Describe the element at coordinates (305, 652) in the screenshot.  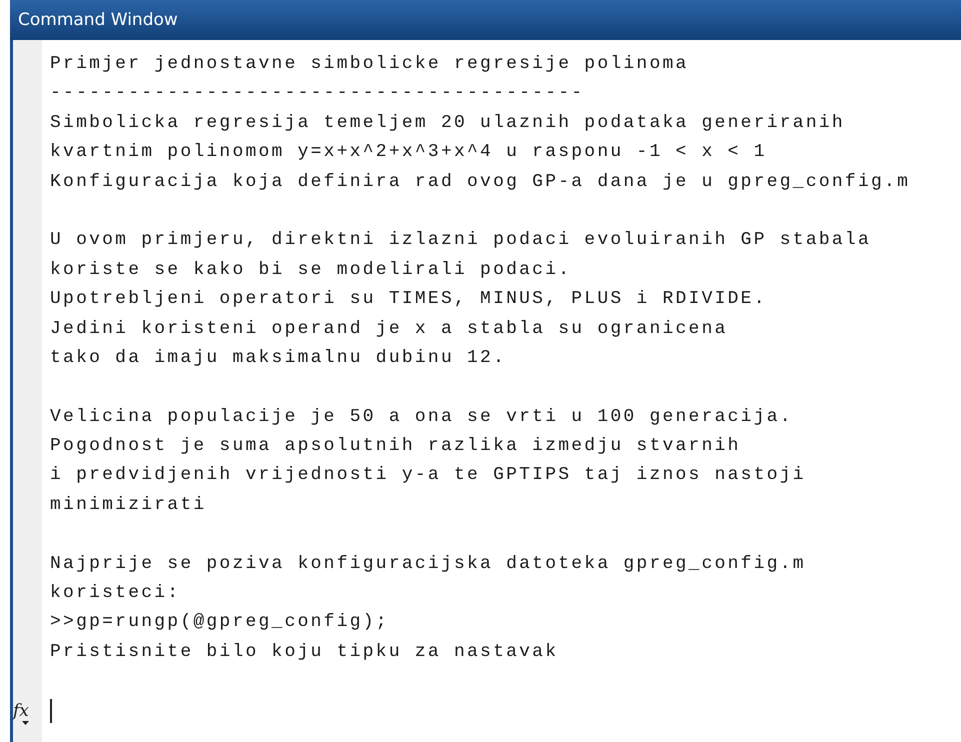
I see `output-line: Pristisnite bilo koju tipku za nastavak` at that location.